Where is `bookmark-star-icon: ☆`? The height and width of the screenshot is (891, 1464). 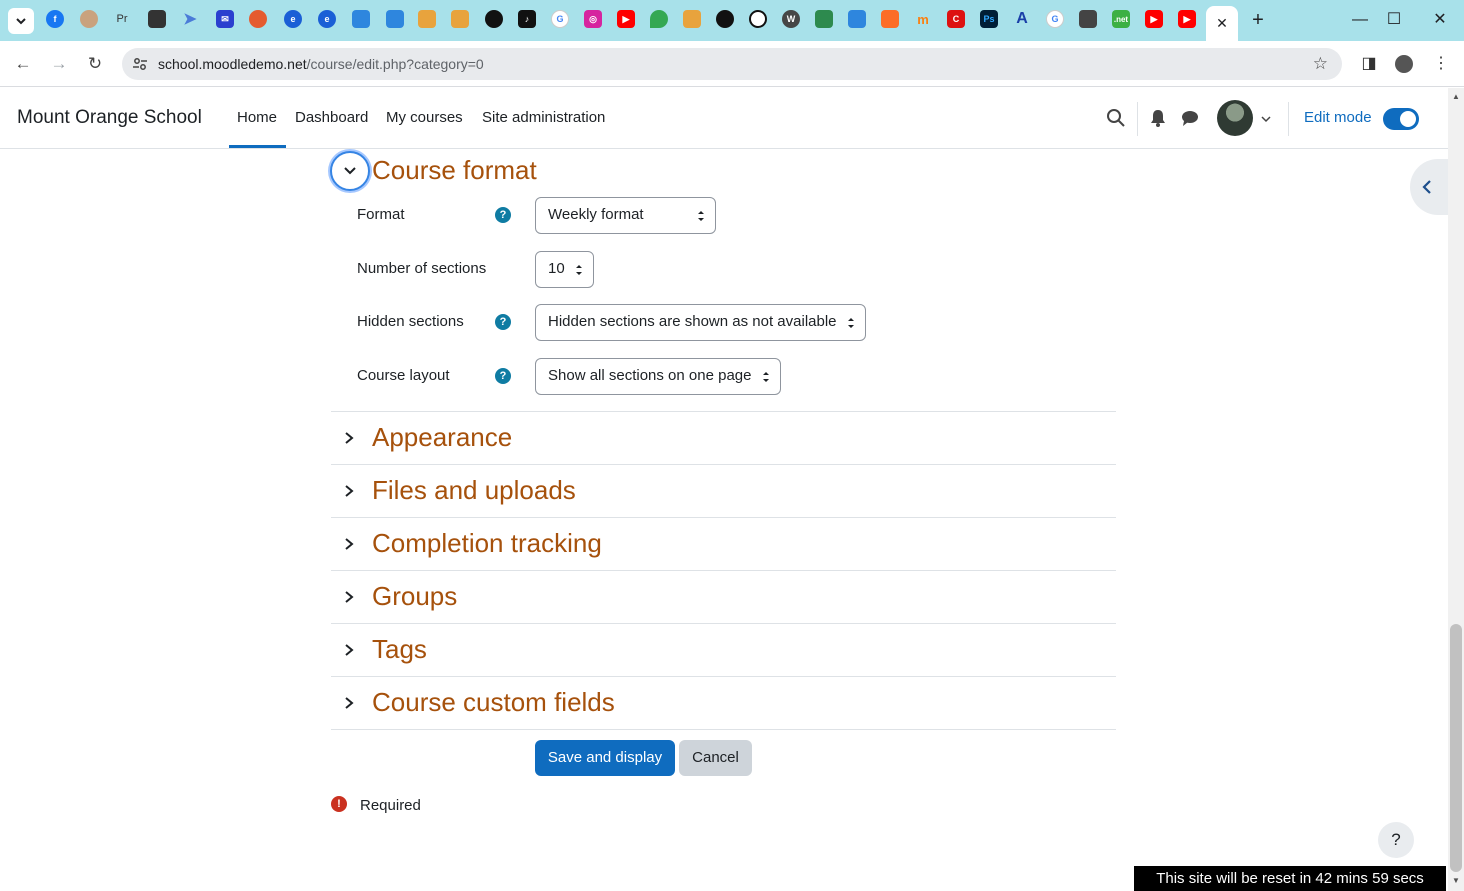
bookmark-star-icon: ☆ is located at coordinates (1320, 64).